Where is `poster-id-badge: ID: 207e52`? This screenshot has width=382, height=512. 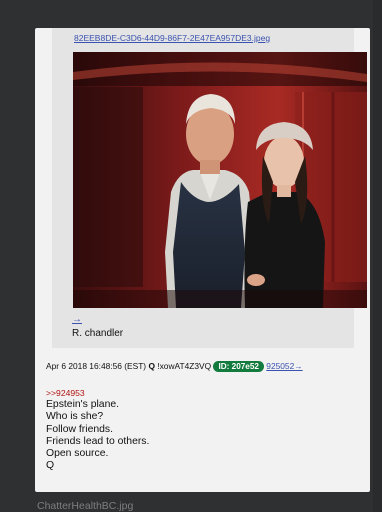 poster-id-badge: ID: 207e52 is located at coordinates (238, 366).